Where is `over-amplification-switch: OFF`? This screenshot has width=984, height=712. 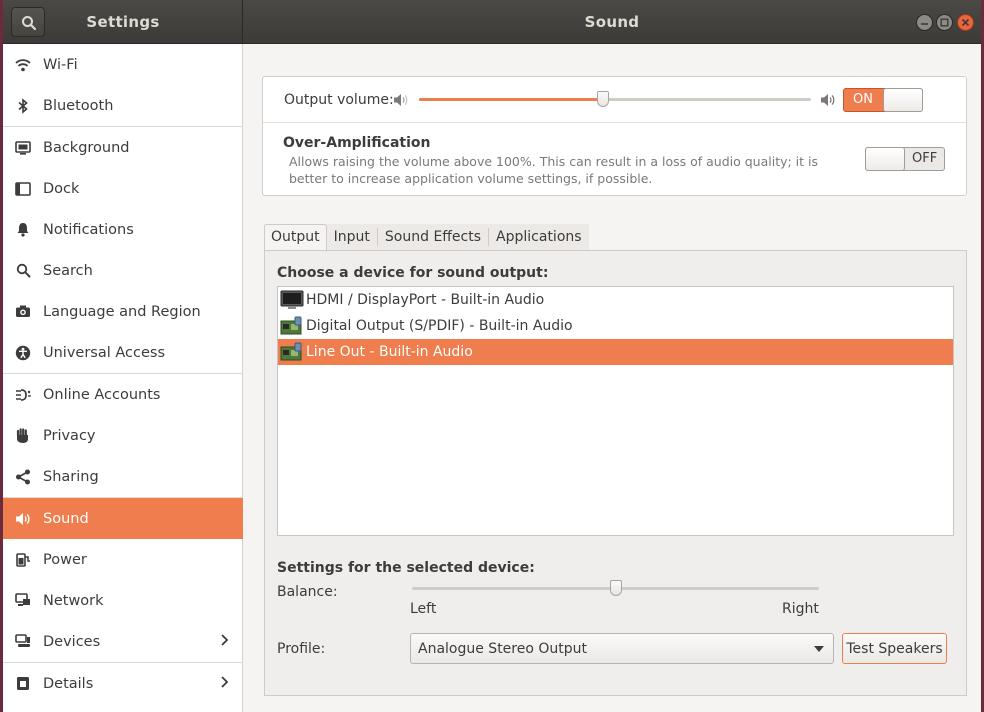 over-amplification-switch: OFF is located at coordinates (905, 159).